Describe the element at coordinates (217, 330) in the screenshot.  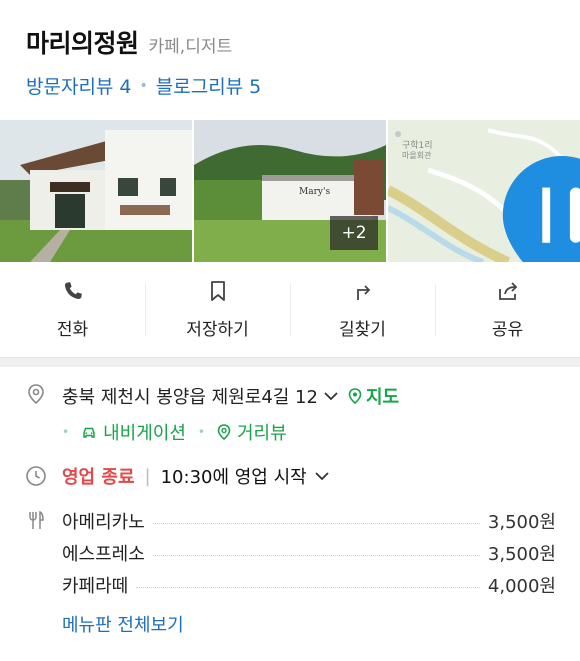
I see `save-label: 저장하기` at that location.